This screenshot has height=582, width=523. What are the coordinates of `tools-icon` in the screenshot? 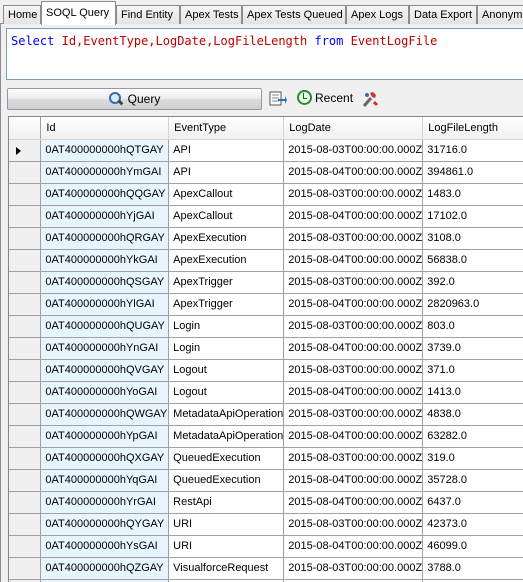 It's located at (370, 99).